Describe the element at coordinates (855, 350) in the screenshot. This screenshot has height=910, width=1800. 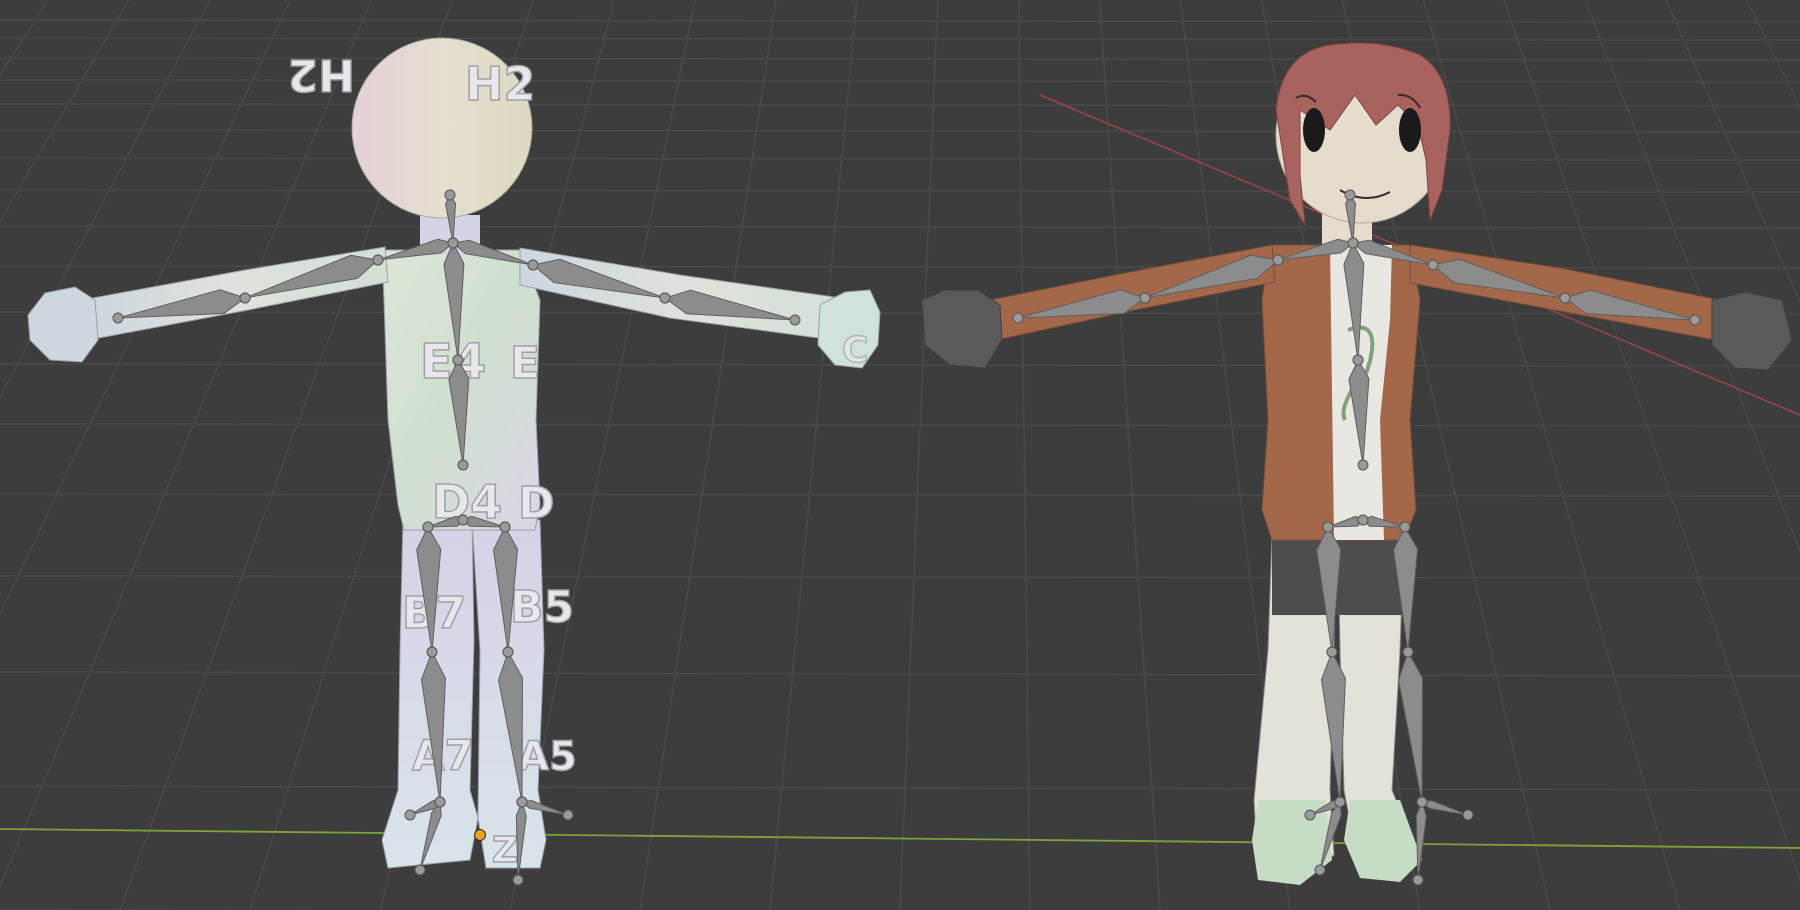
I see `tex-label-shoulder-right: C` at that location.